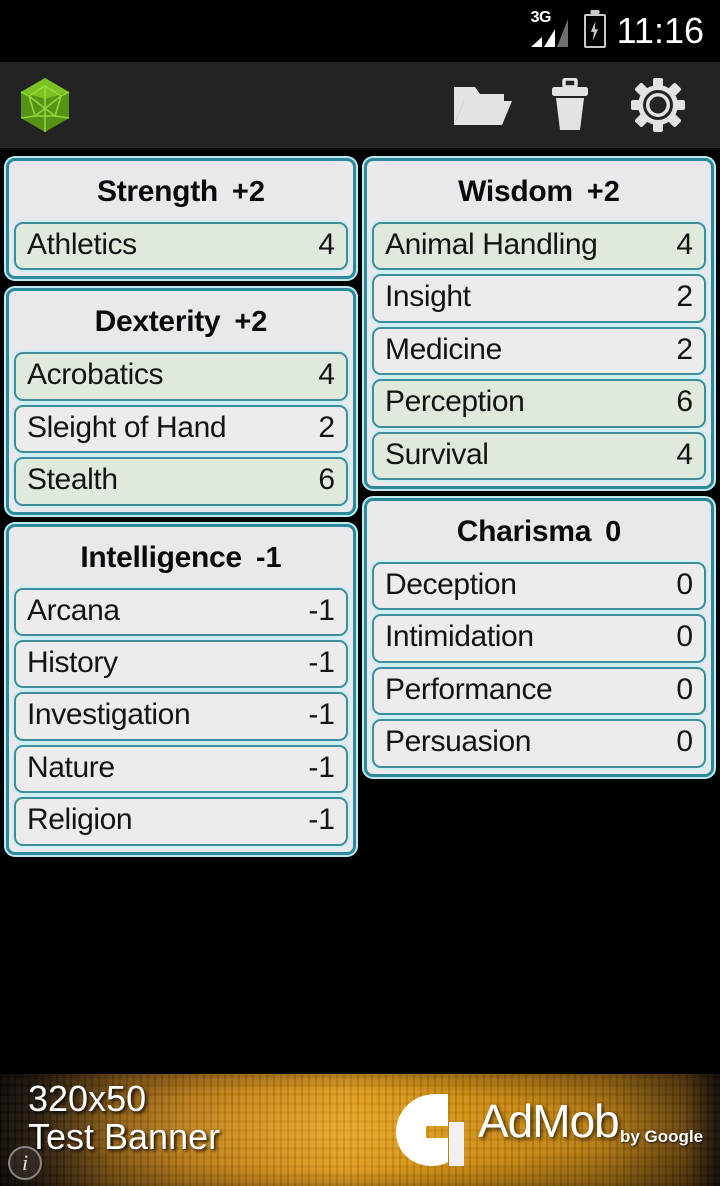 The height and width of the screenshot is (1186, 720). What do you see at coordinates (181, 821) in the screenshot?
I see `skill-row: Religion -1` at bounding box center [181, 821].